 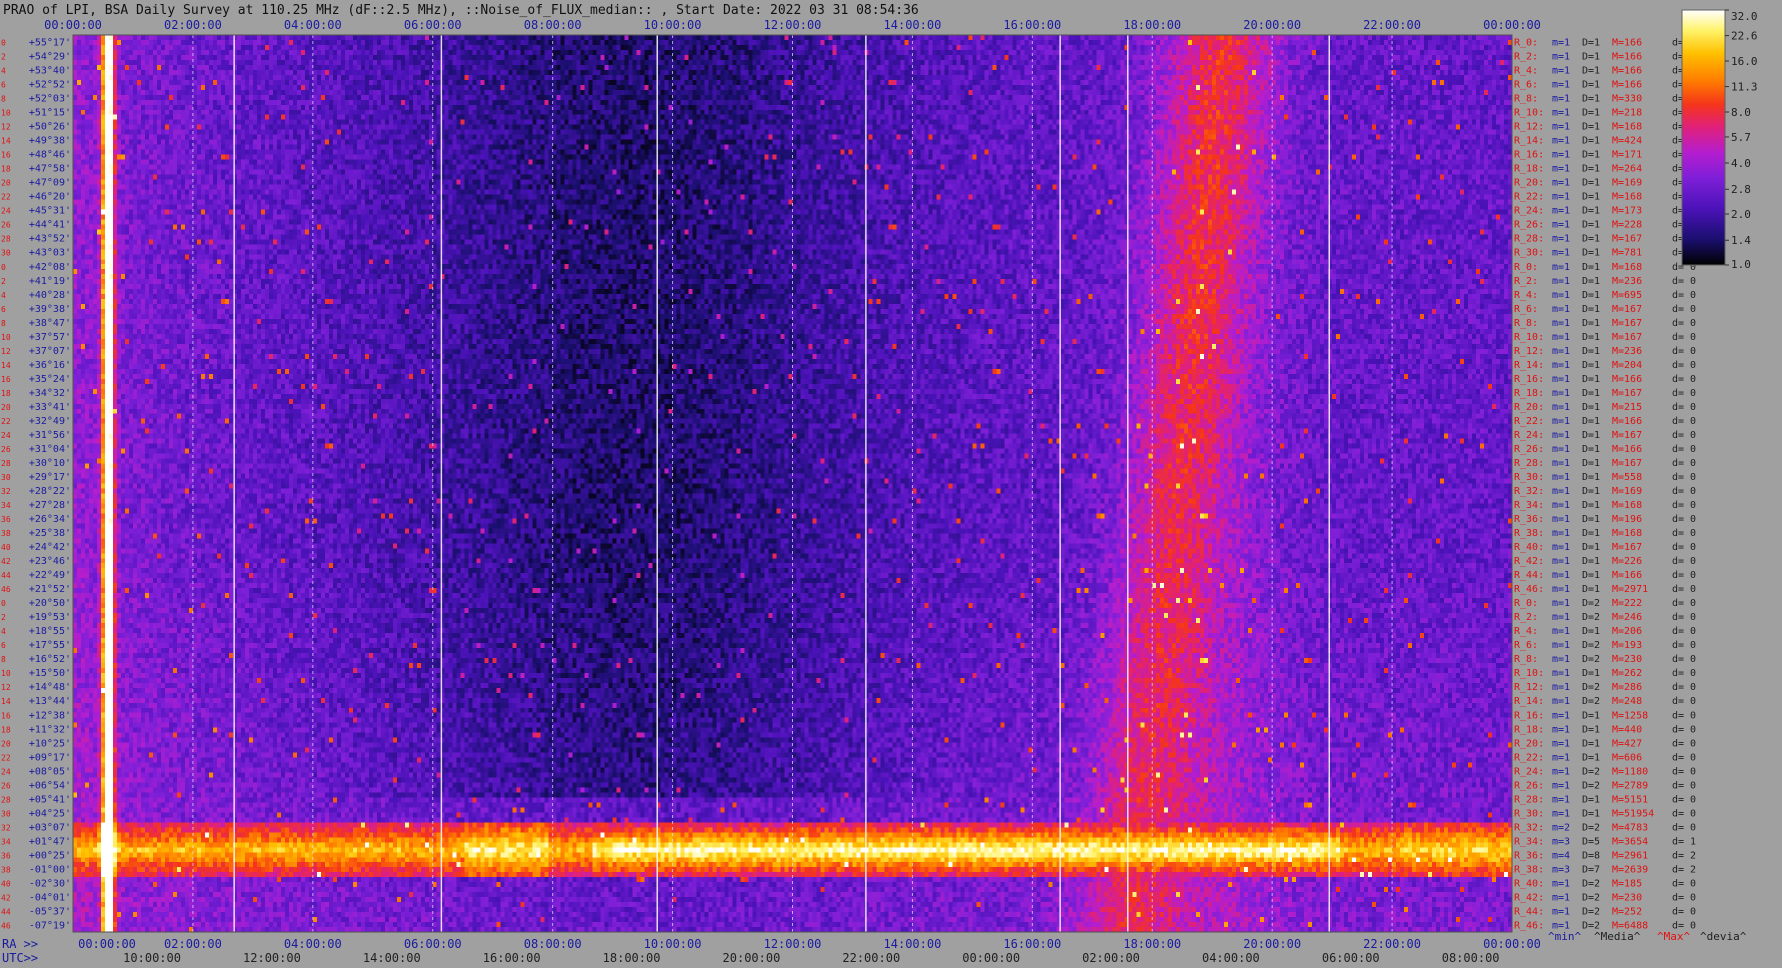 What do you see at coordinates (1627, 225) in the screenshot?
I see `stat-max: M=228` at bounding box center [1627, 225].